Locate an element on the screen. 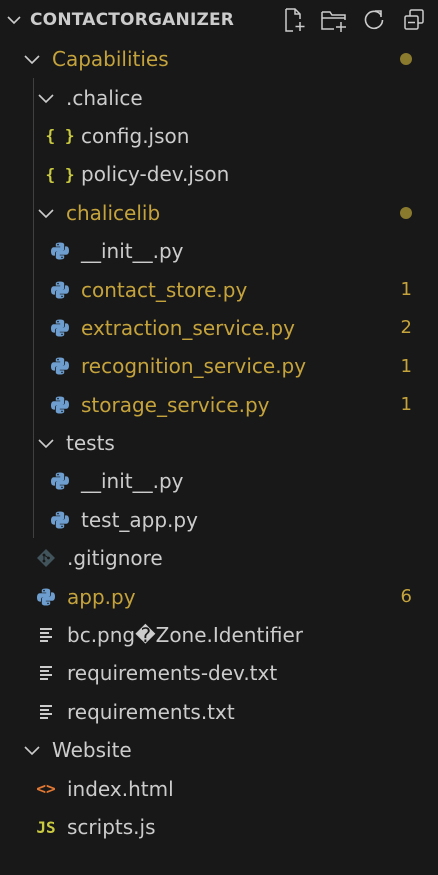  collapse-all-icon is located at coordinates (414, 20).